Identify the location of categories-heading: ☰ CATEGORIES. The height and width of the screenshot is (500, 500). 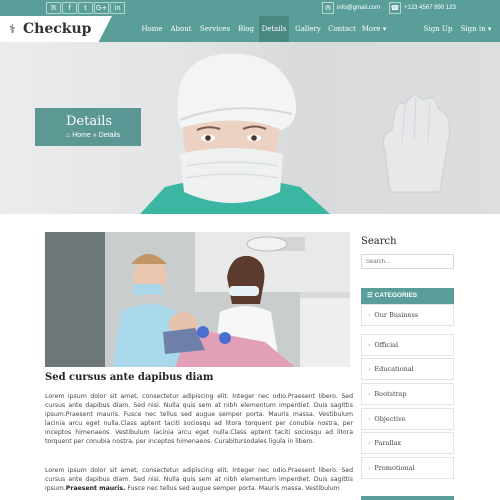
(407, 296).